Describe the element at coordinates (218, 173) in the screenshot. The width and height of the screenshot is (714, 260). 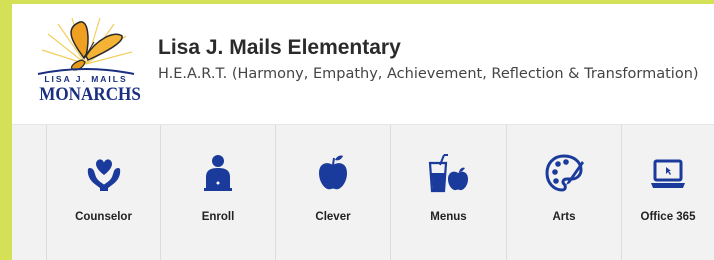
I see `person-laptop-icon` at that location.